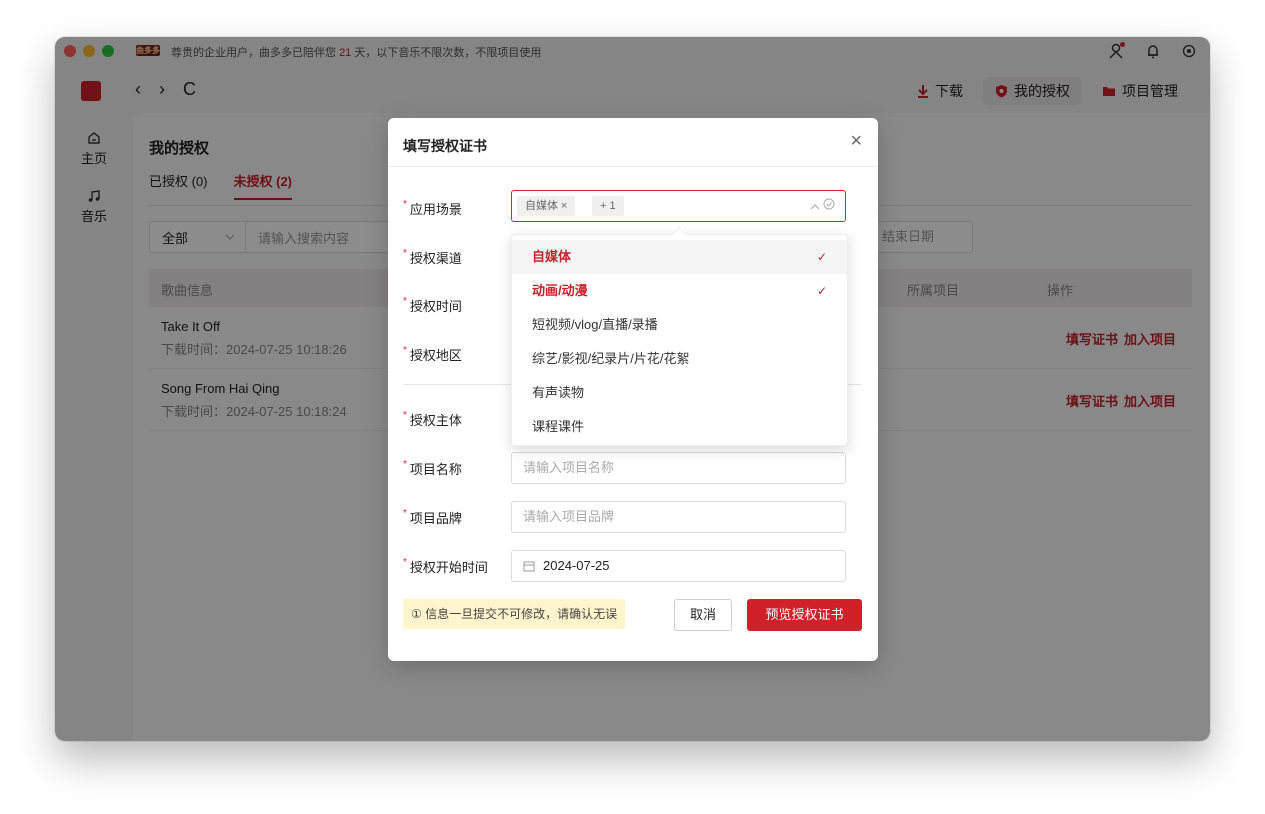 The height and width of the screenshot is (814, 1265). What do you see at coordinates (679, 257) in the screenshot?
I see `scene-option: 自媒体 ✓` at bounding box center [679, 257].